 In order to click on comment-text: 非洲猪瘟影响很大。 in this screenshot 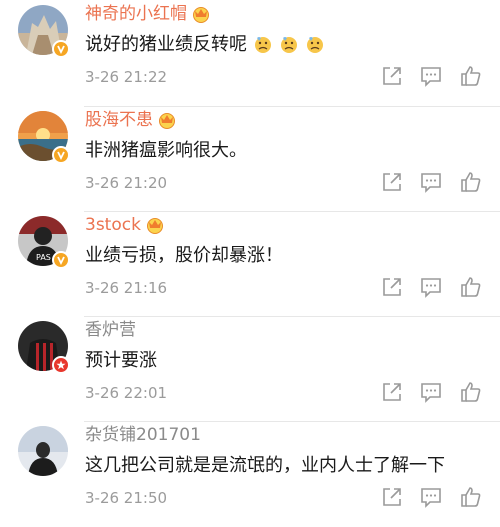, I will do `click(166, 151)`.